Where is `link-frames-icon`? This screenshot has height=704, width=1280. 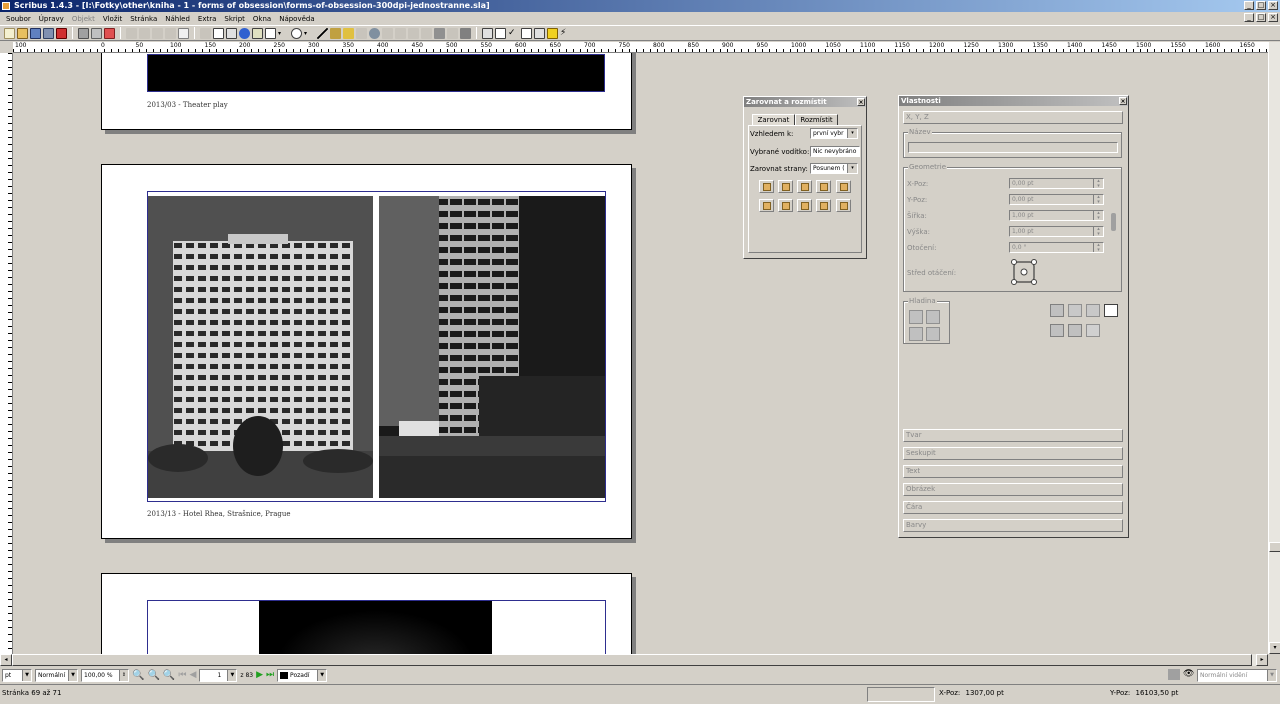
link-frames-icon is located at coordinates (413, 33).